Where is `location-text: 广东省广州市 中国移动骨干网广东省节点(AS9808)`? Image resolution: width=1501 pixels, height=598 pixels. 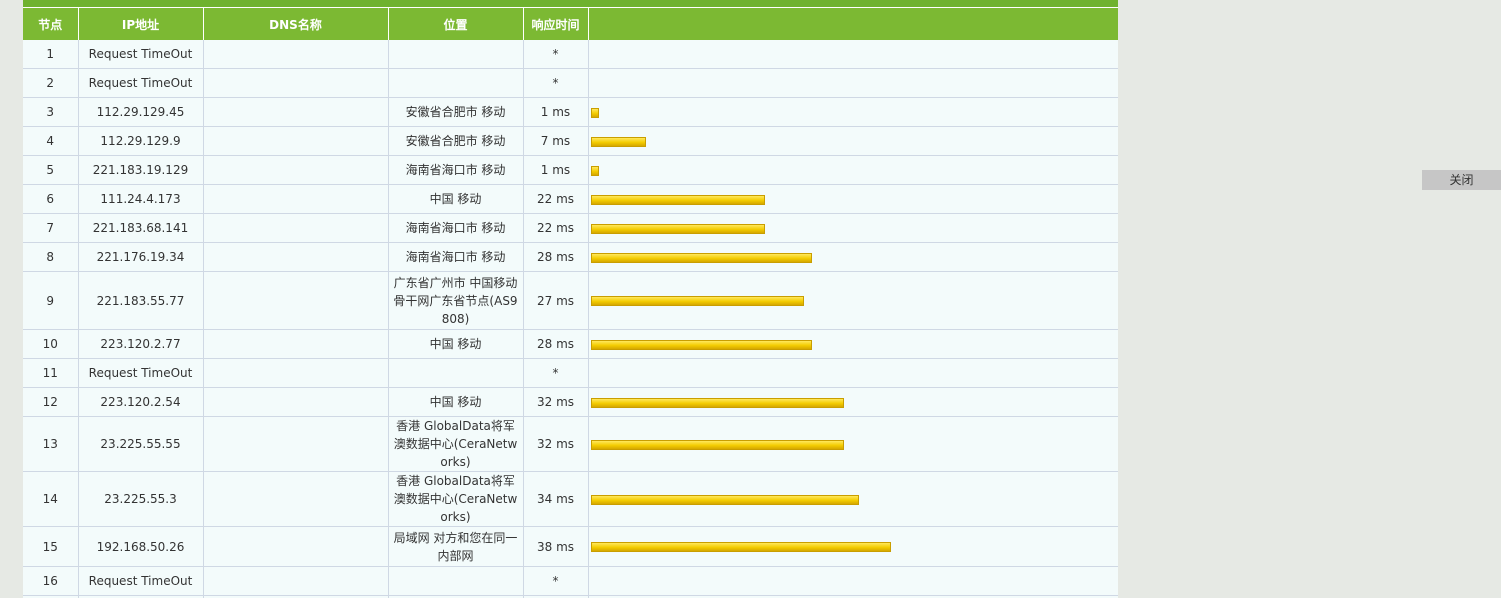
location-text: 广东省广州市 中国移动骨干网广东省节点(AS9808) is located at coordinates (455, 300).